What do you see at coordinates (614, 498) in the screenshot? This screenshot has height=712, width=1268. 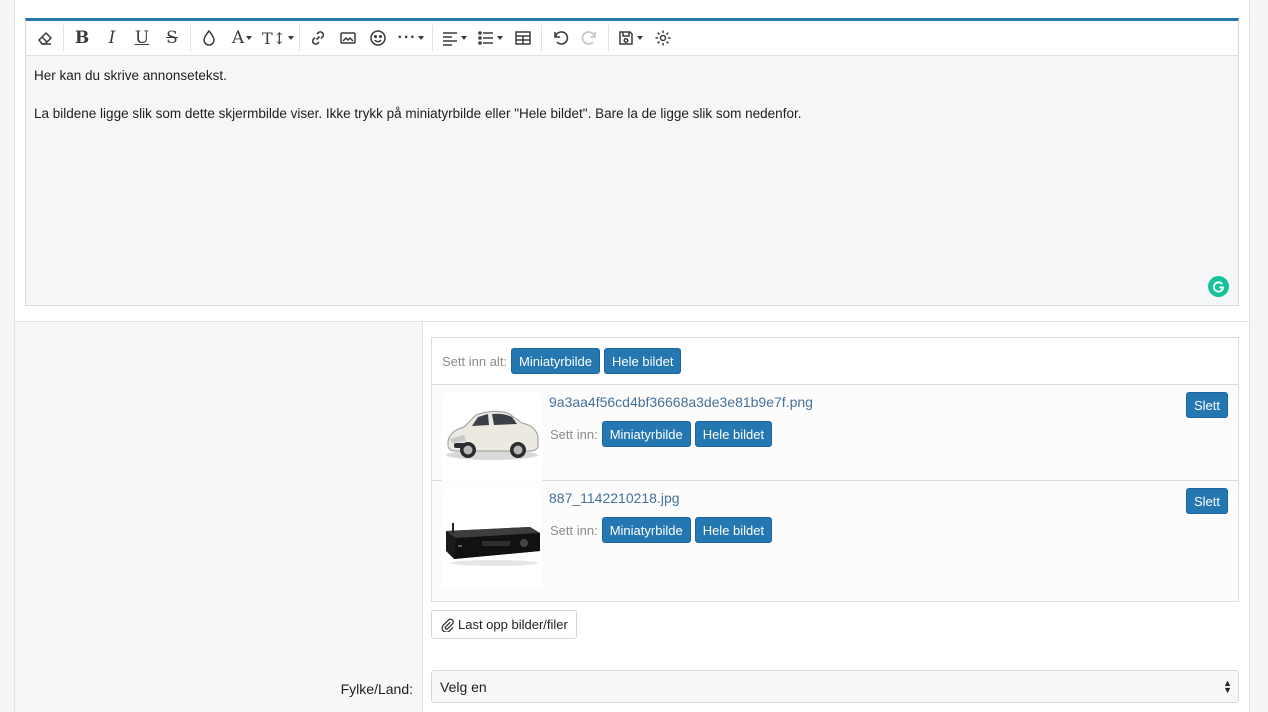 I see `attachment-filename-link: 887_1142210218.jpg` at bounding box center [614, 498].